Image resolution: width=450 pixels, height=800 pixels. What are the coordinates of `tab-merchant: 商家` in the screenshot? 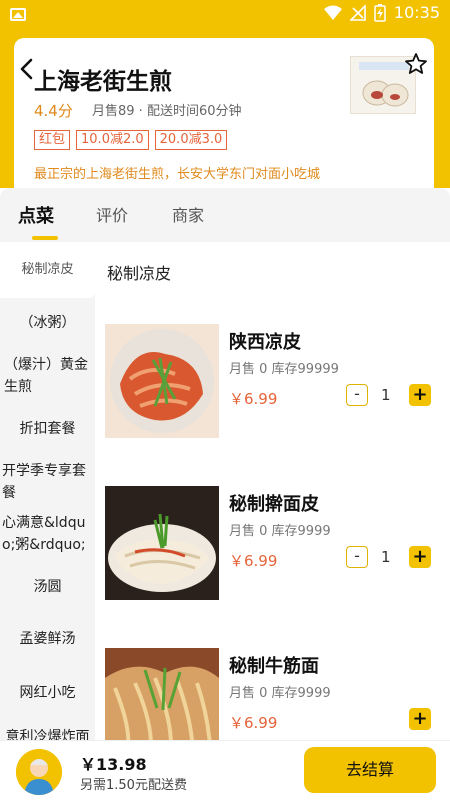 It's located at (188, 214).